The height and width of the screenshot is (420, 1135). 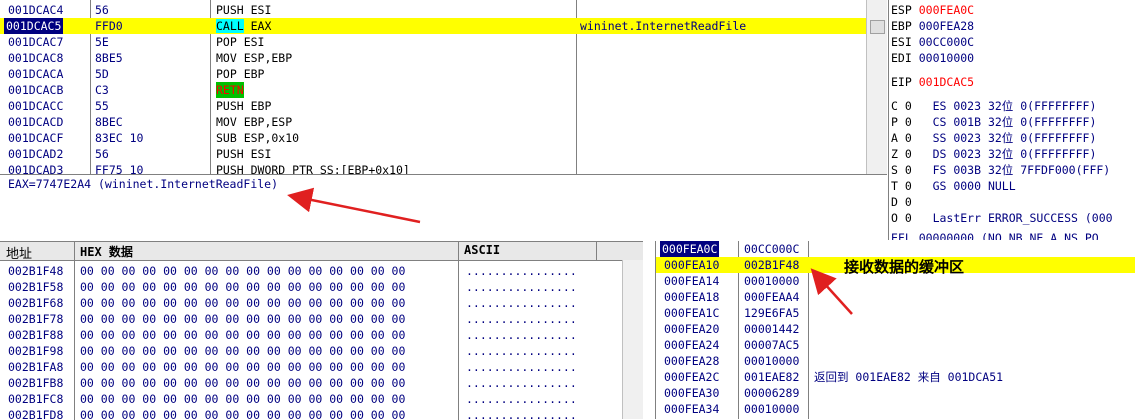 I want to click on disasm-hex: 5E, so click(x=102, y=42).